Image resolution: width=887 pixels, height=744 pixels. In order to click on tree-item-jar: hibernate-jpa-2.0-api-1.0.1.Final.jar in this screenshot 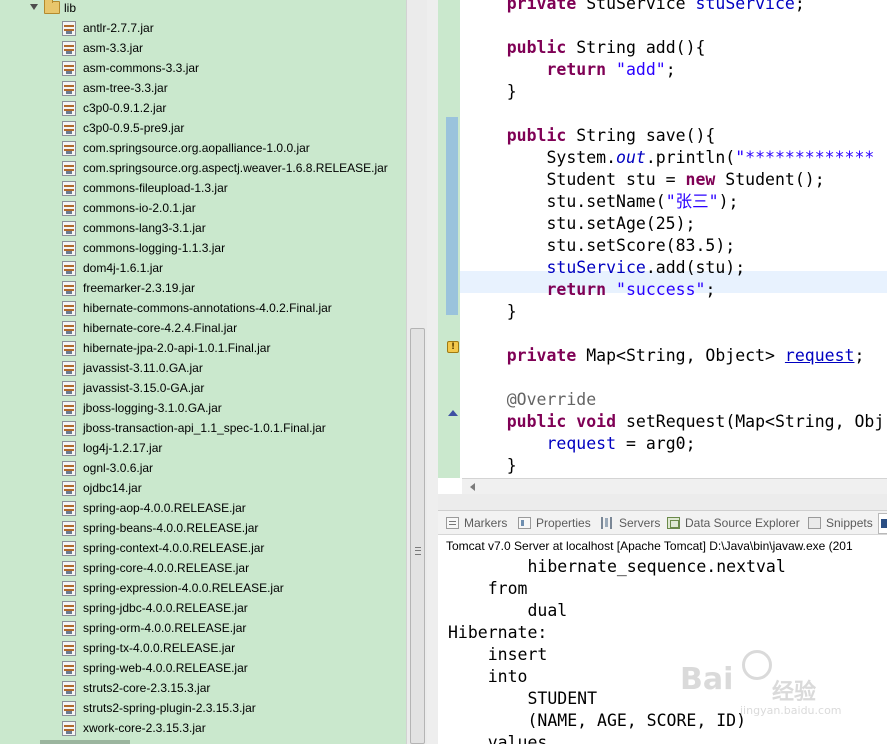, I will do `click(203, 348)`.